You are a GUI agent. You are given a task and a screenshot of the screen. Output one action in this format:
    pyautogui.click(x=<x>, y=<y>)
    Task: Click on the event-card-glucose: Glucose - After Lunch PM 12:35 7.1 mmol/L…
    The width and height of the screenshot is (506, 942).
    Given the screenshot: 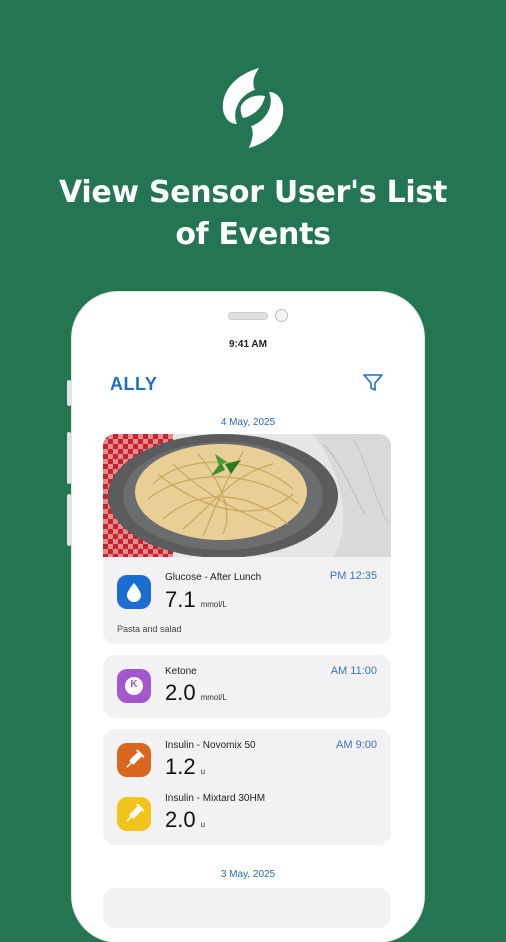 What is the action you would take?
    pyautogui.click(x=247, y=539)
    